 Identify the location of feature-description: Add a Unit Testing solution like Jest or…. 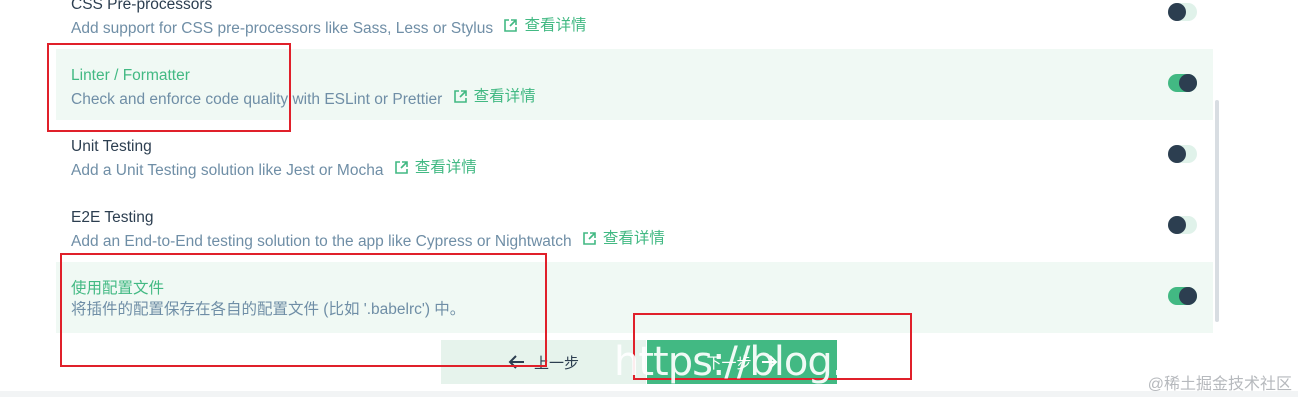
(642, 169).